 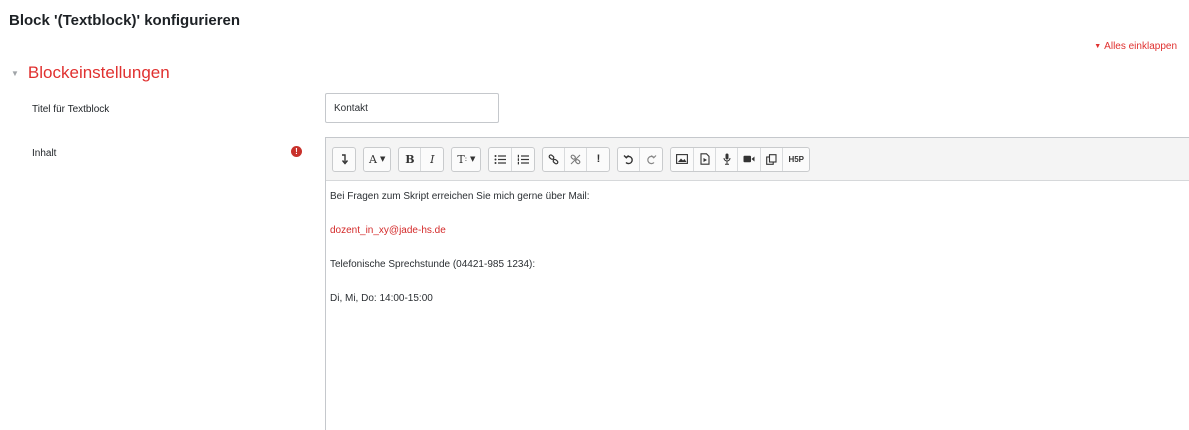 I want to click on collapse-all-link: ▼ Alles einklappen, so click(x=1135, y=46).